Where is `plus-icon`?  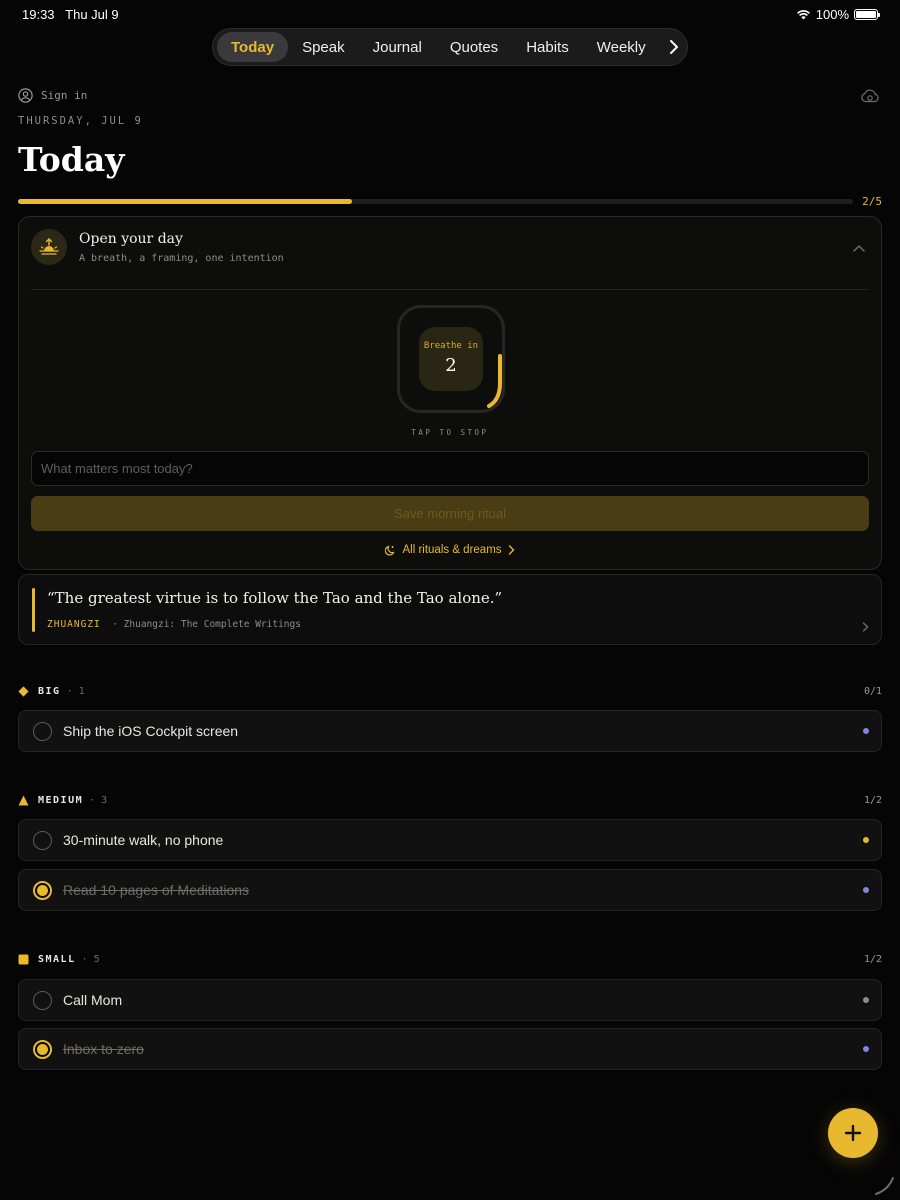
plus-icon is located at coordinates (853, 1133).